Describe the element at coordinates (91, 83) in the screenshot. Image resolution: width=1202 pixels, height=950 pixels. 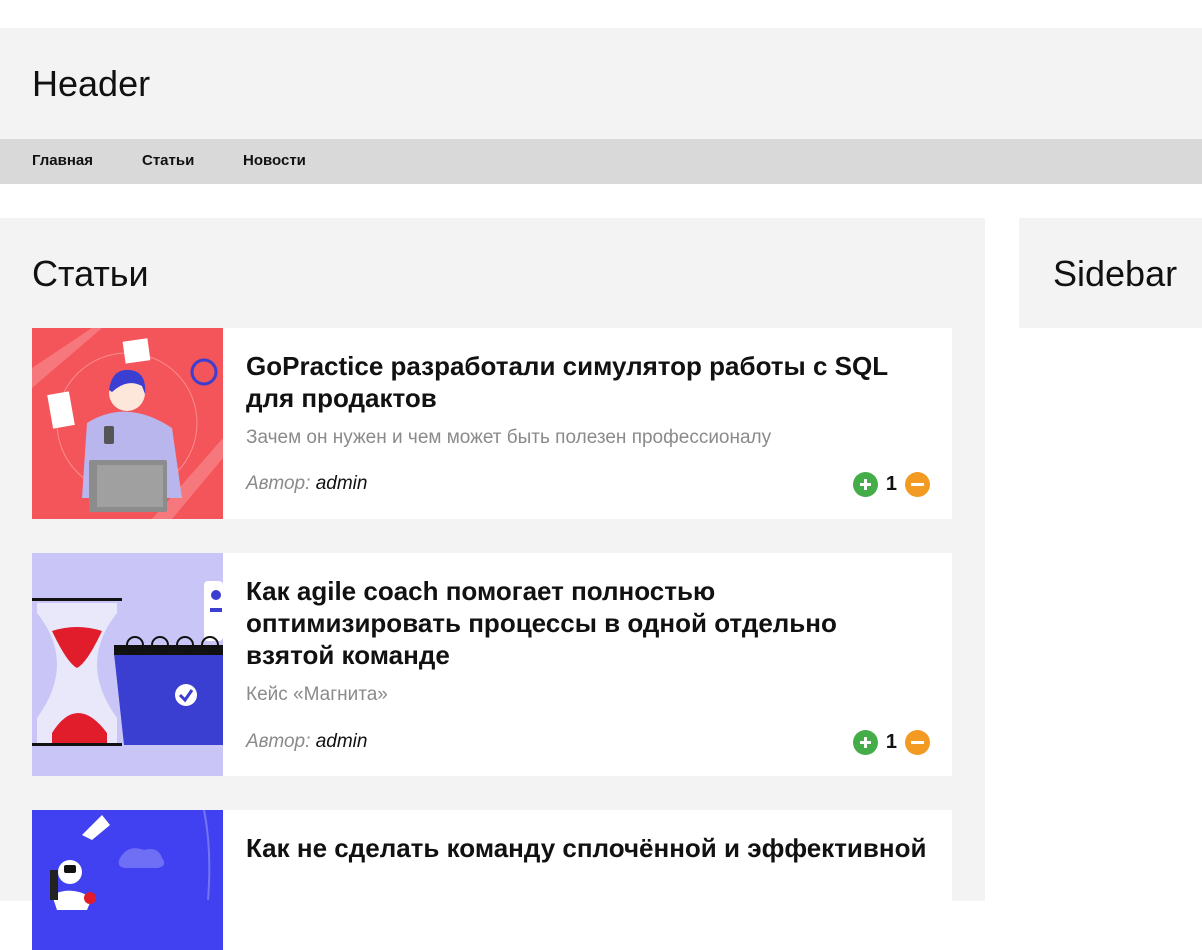
I see `site-title: Header` at that location.